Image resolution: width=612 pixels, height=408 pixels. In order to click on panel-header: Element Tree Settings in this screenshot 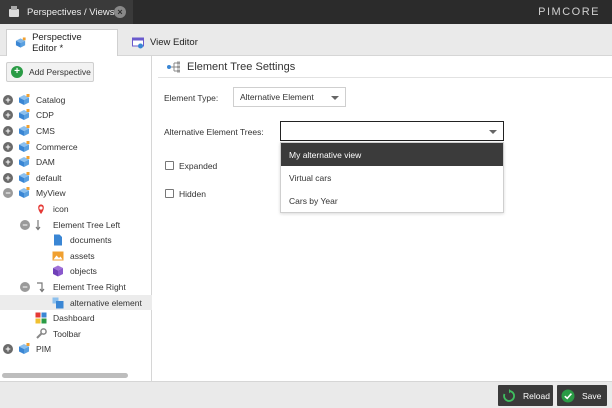, I will do `click(385, 67)`.